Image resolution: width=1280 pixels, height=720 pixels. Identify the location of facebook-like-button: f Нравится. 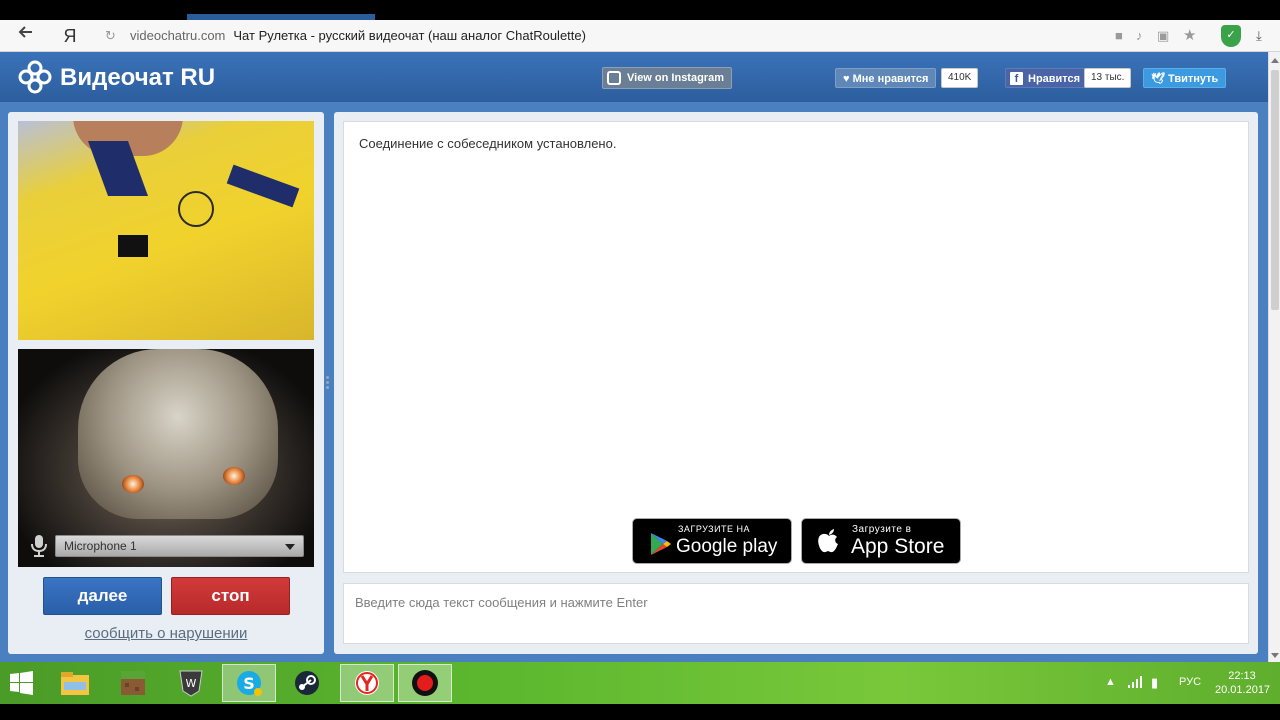
(1047, 78).